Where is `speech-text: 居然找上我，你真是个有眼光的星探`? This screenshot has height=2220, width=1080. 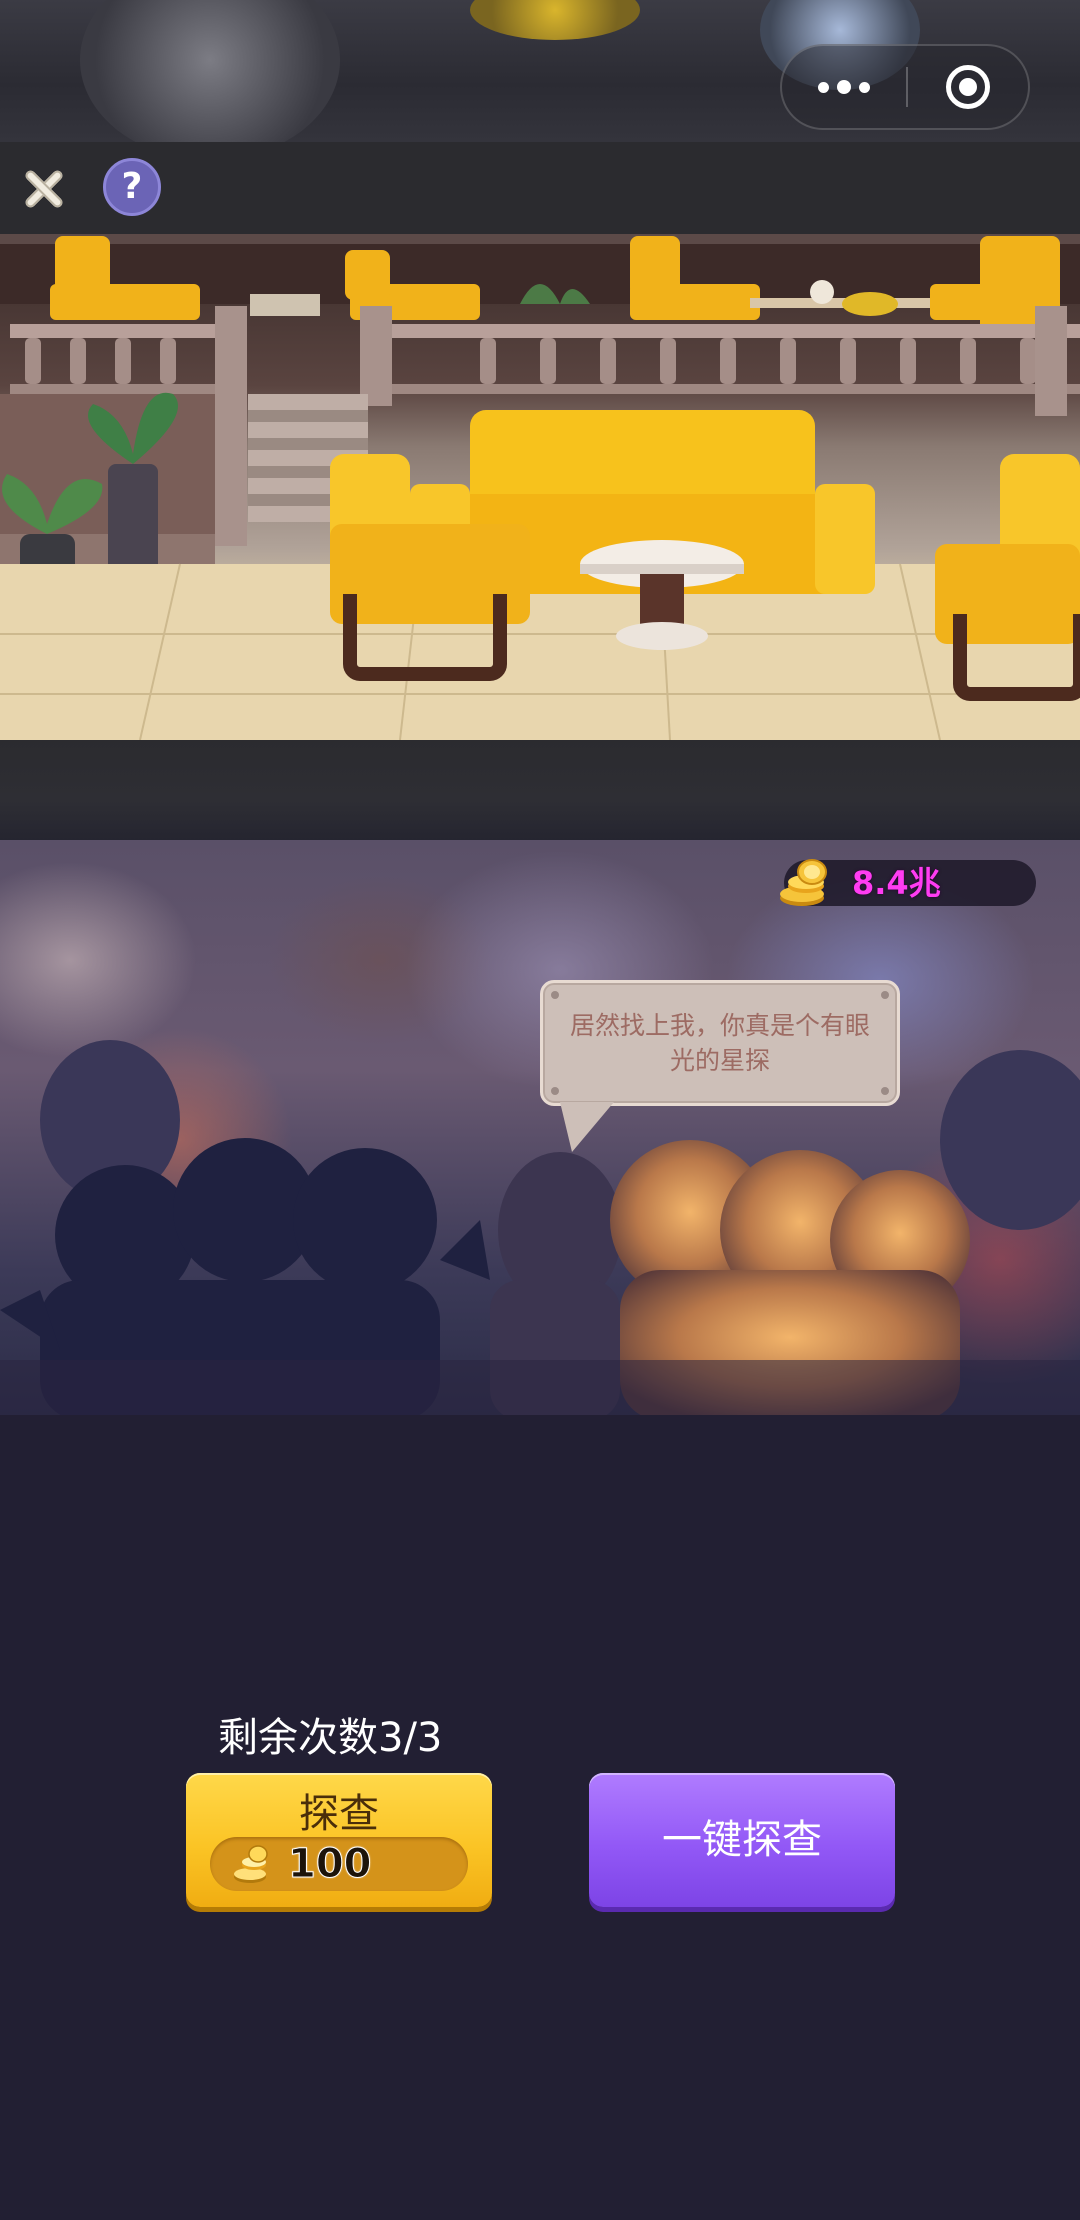 speech-text: 居然找上我，你真是个有眼光的星探 is located at coordinates (719, 1043).